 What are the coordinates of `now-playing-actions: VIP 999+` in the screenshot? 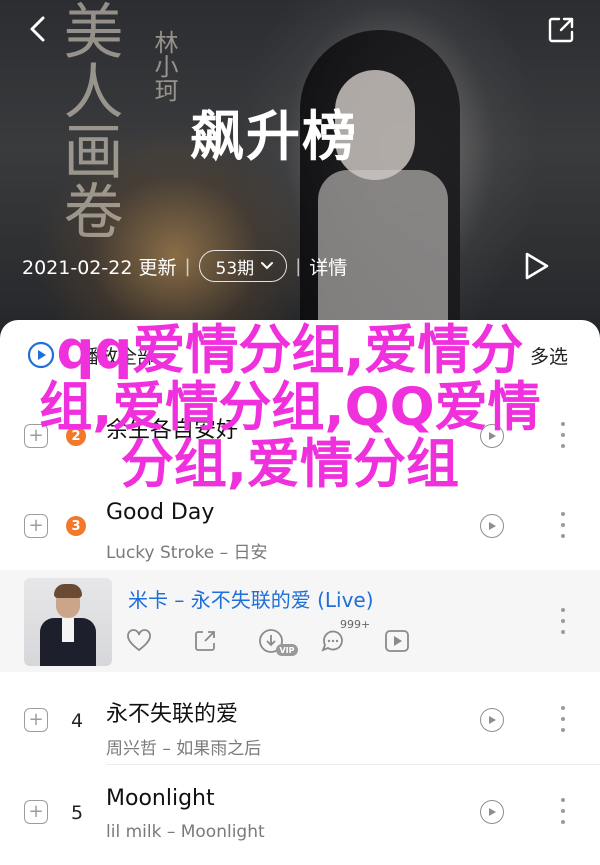 It's located at (271, 637).